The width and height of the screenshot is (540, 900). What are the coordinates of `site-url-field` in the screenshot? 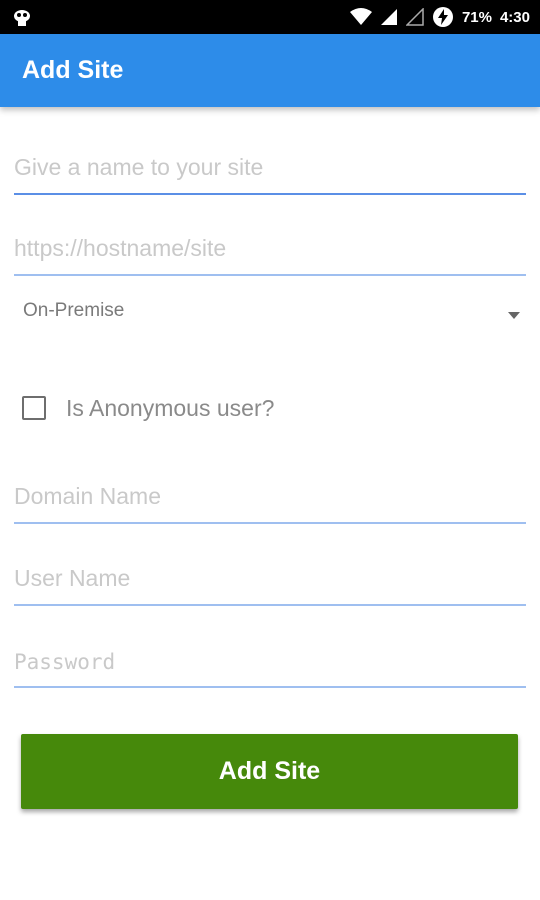 It's located at (270, 252).